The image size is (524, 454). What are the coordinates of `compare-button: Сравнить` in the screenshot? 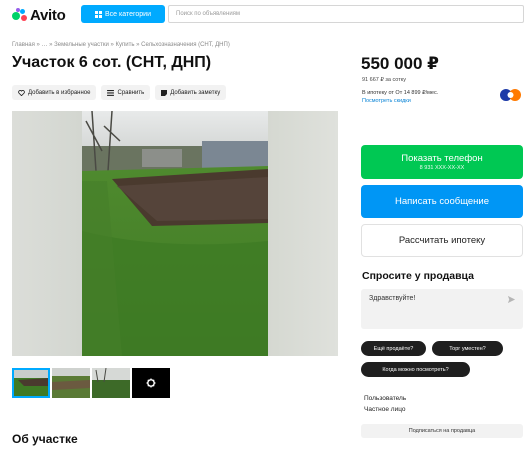 It's located at (126, 92).